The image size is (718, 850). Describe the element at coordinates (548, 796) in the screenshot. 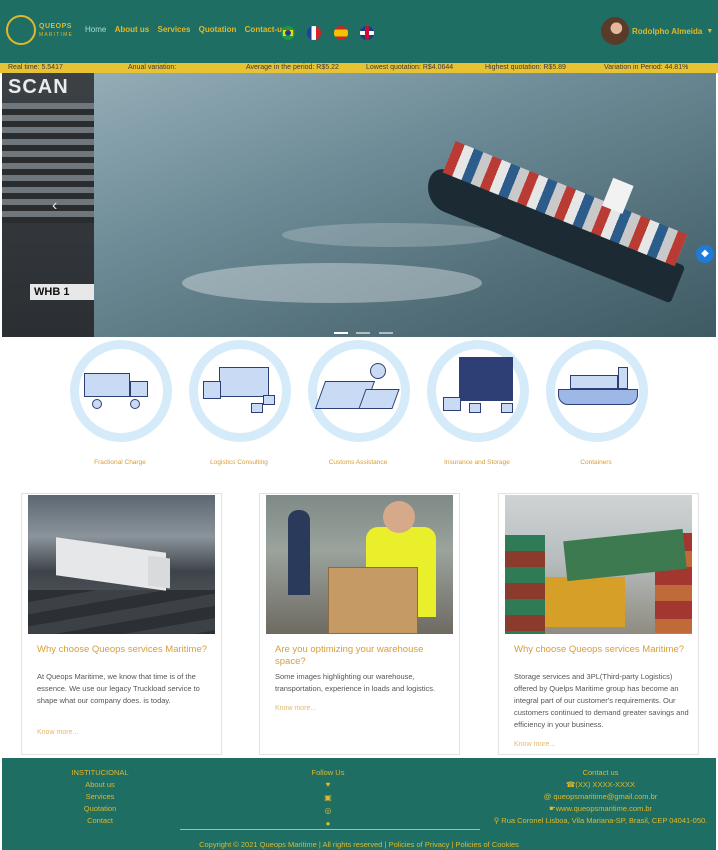

I see `at-icon: @` at that location.